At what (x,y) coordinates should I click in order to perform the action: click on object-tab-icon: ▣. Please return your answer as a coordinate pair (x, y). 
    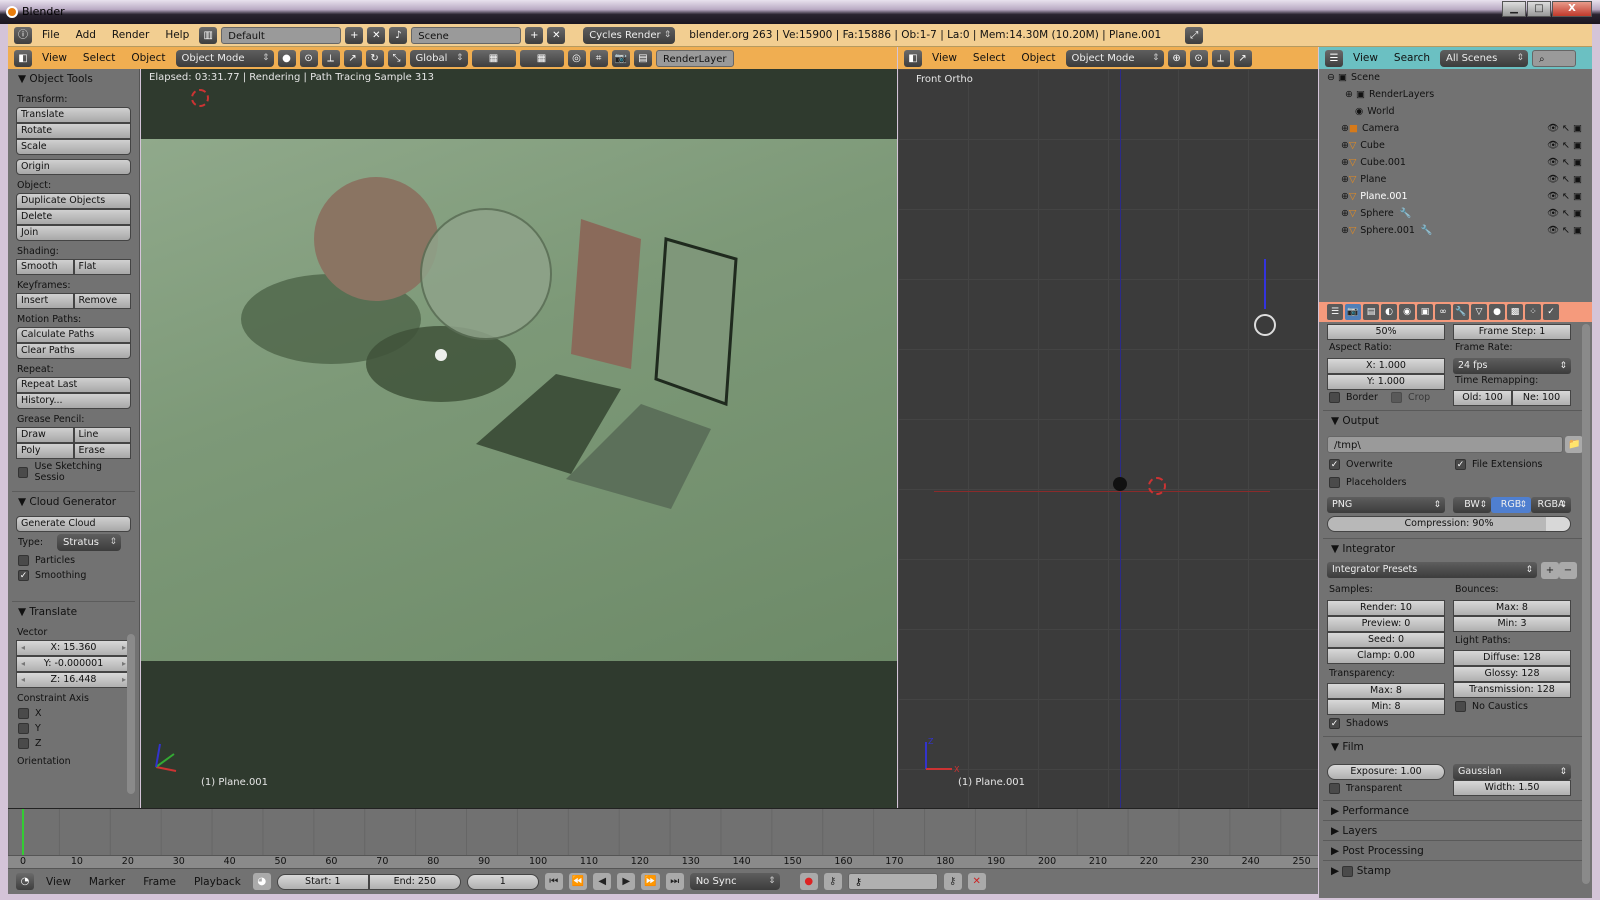
    Looking at the image, I should click on (1425, 312).